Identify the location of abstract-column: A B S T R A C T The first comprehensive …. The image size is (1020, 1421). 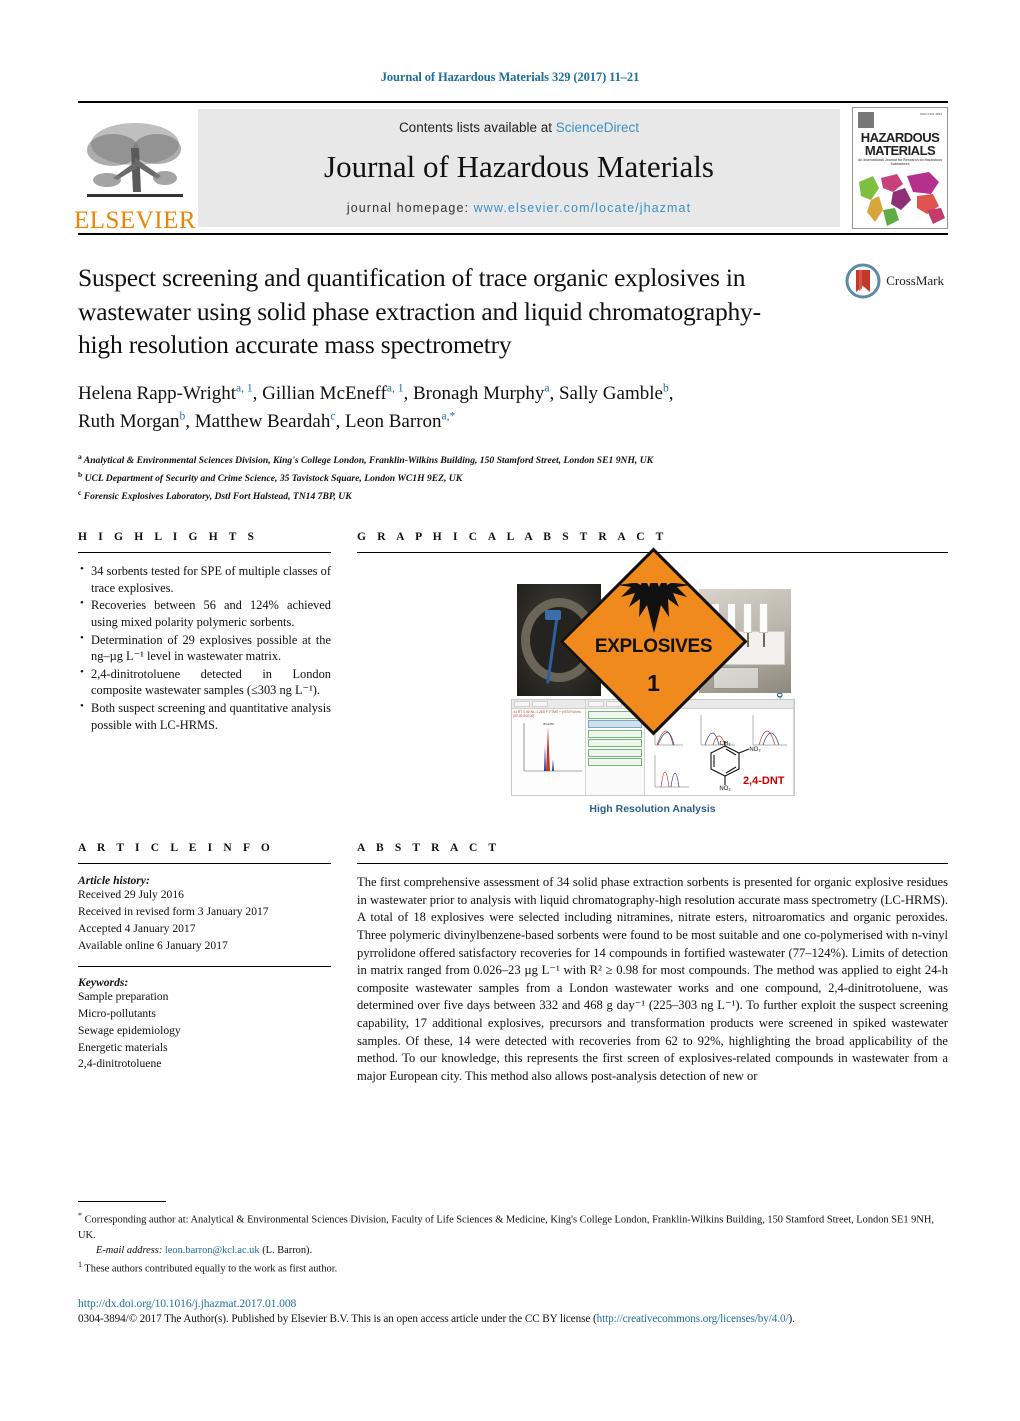
(652, 964).